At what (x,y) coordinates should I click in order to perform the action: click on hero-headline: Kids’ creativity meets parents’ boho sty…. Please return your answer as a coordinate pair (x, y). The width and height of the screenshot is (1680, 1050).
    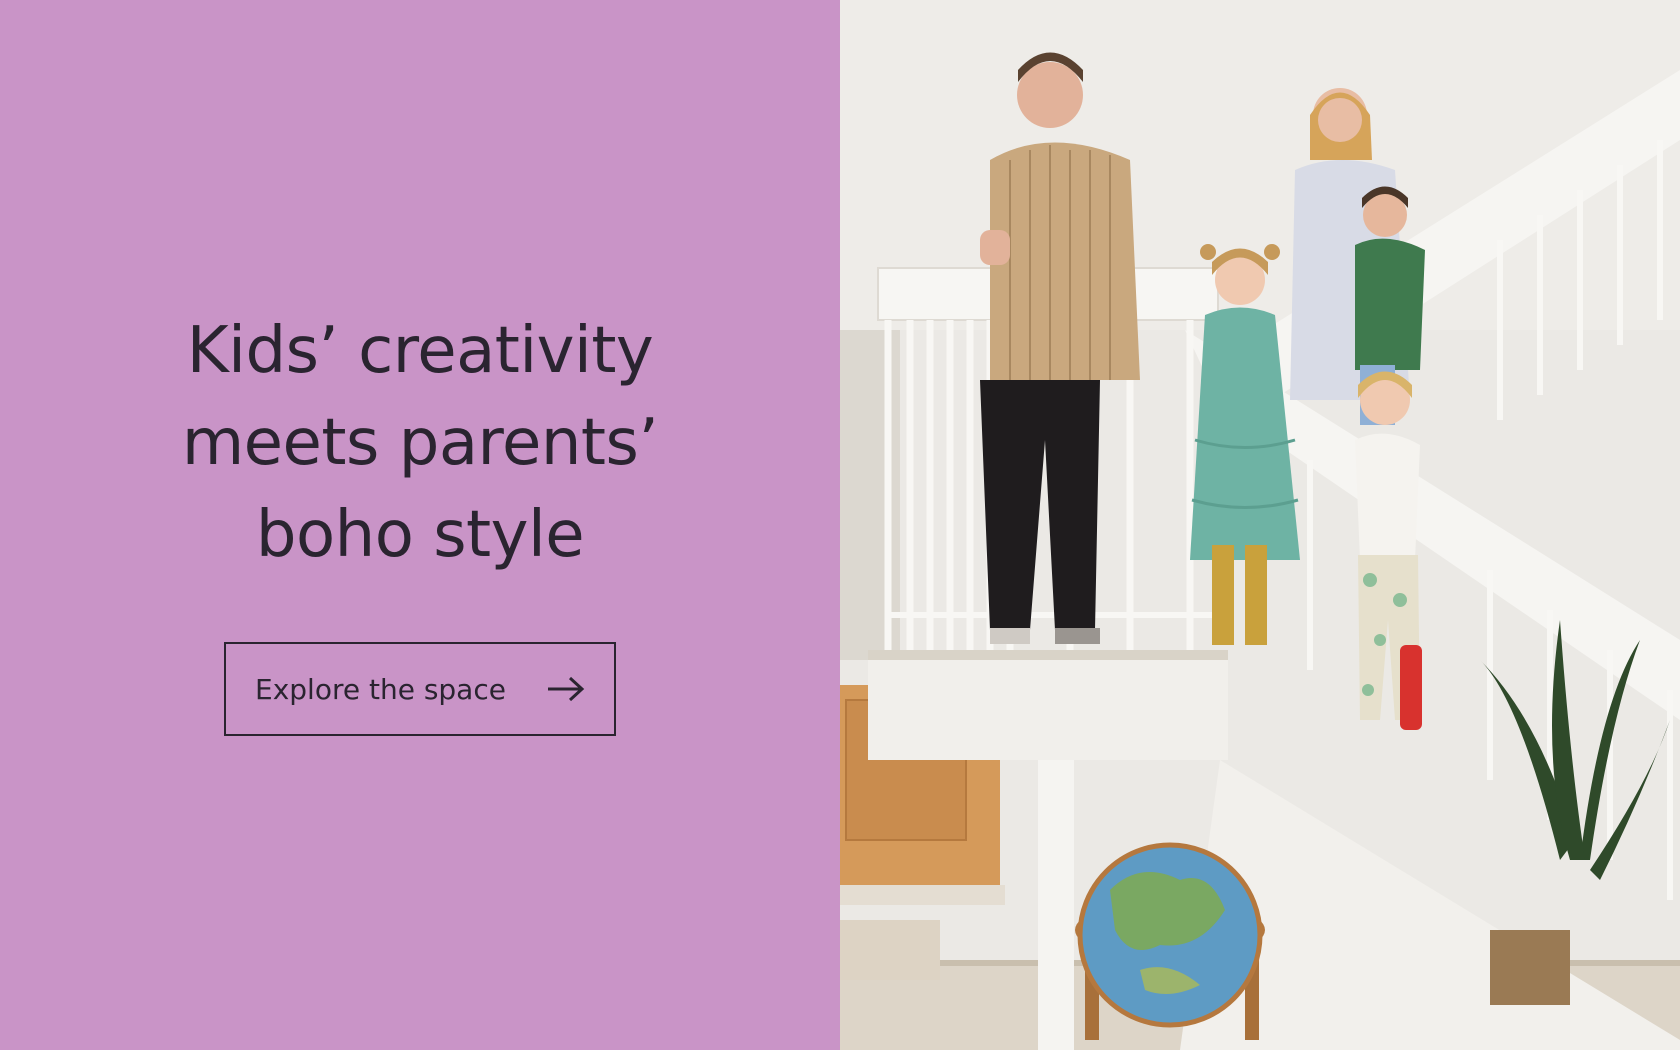
    Looking at the image, I should click on (420, 443).